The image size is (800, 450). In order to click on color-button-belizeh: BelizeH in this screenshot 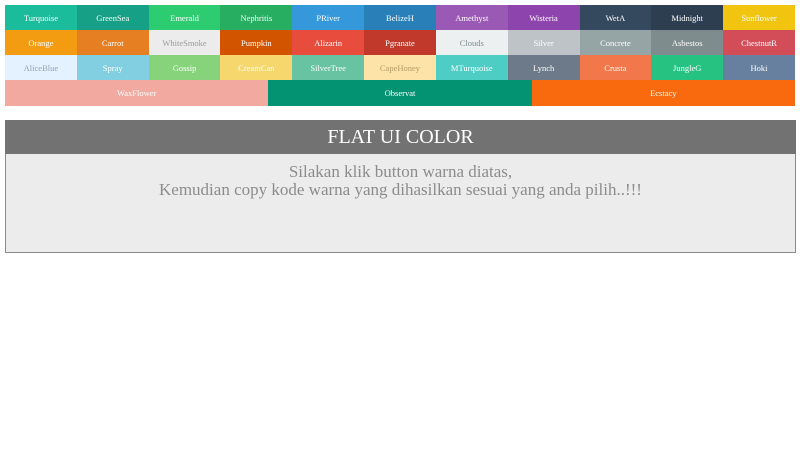, I will do `click(400, 17)`.